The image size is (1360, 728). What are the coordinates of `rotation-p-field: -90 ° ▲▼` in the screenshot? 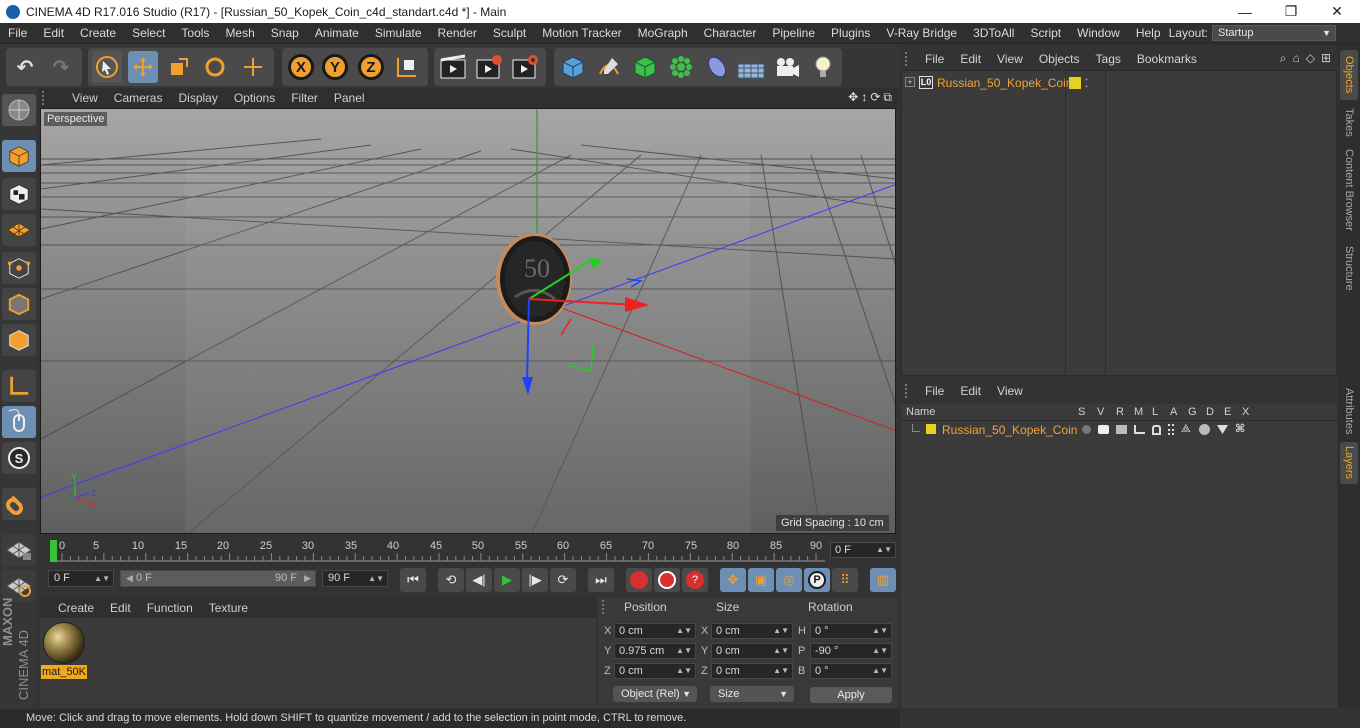 It's located at (851, 651).